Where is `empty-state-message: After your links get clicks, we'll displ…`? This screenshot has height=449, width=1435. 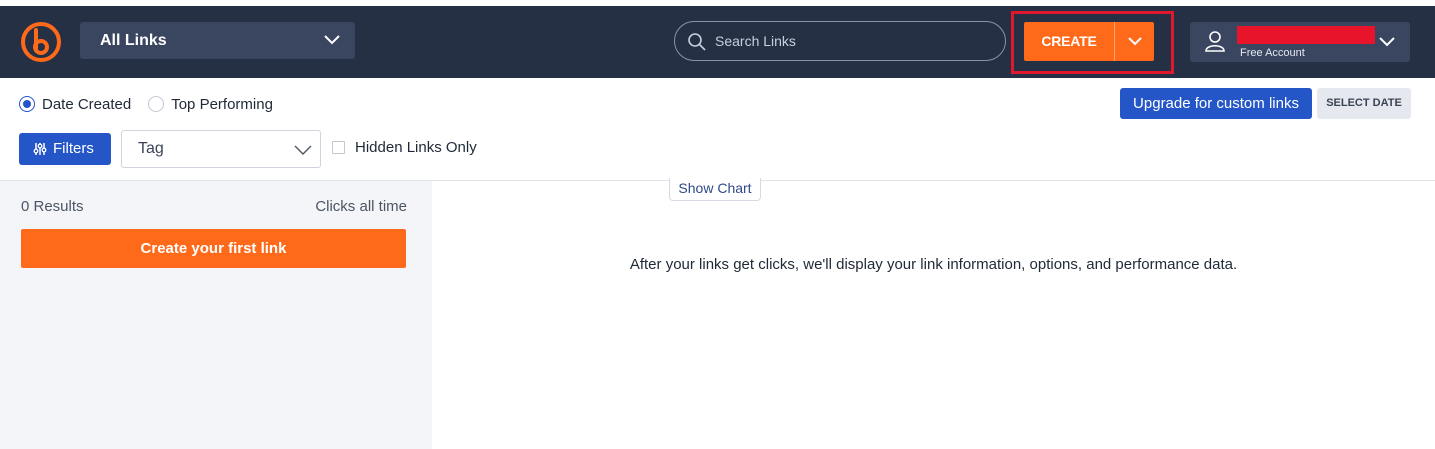 empty-state-message: After your links get clicks, we'll displ… is located at coordinates (933, 264).